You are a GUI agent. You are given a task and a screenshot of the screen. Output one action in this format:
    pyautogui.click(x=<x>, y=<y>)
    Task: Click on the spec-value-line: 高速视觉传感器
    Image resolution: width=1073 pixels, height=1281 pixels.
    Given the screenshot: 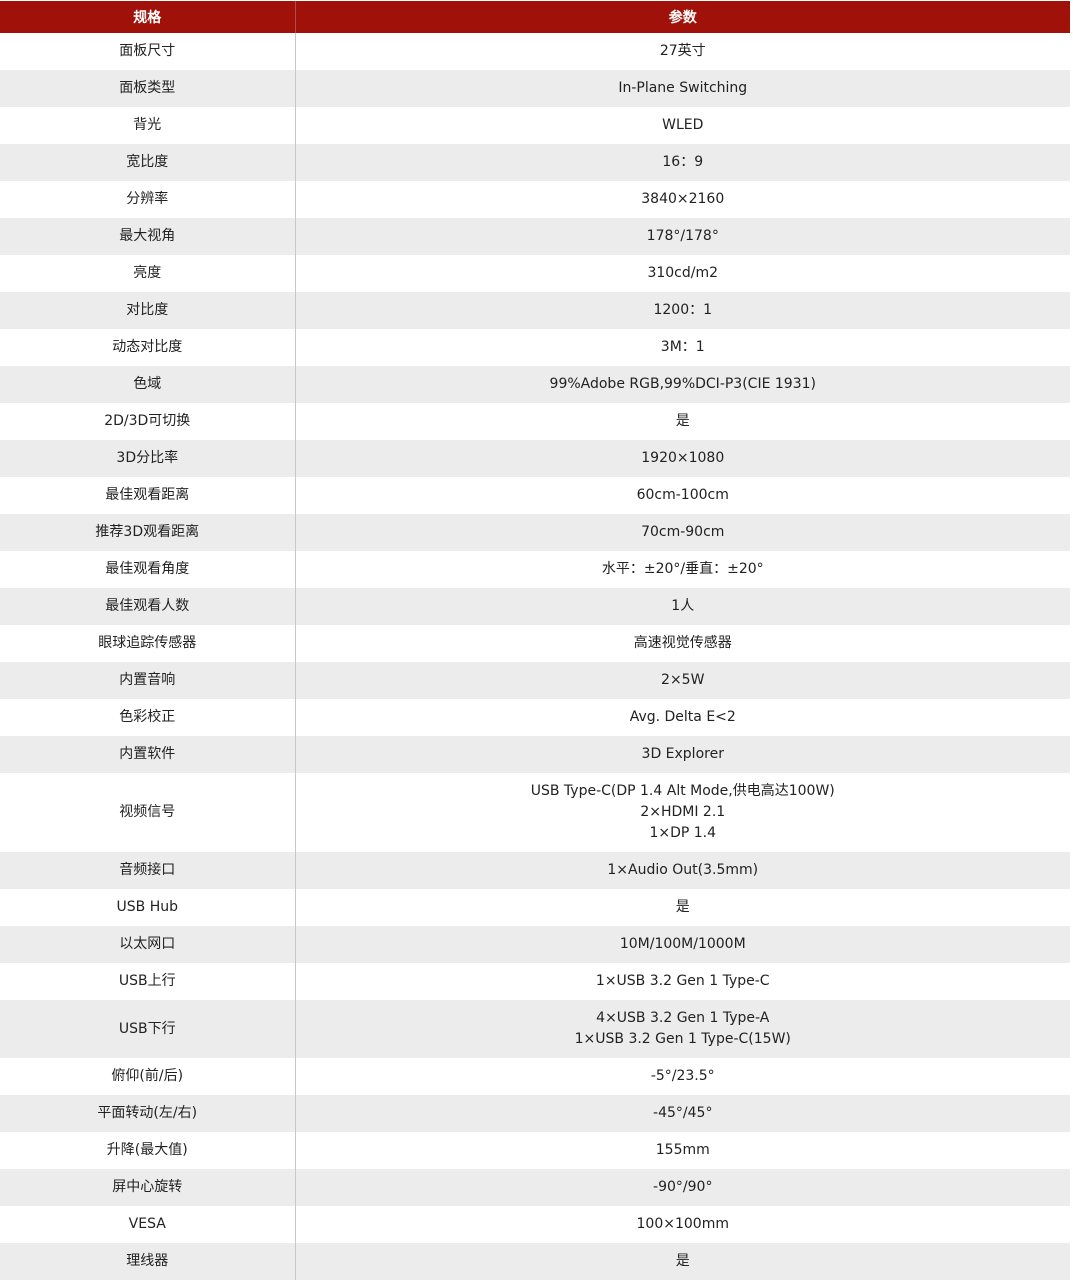 What is the action you would take?
    pyautogui.click(x=682, y=643)
    